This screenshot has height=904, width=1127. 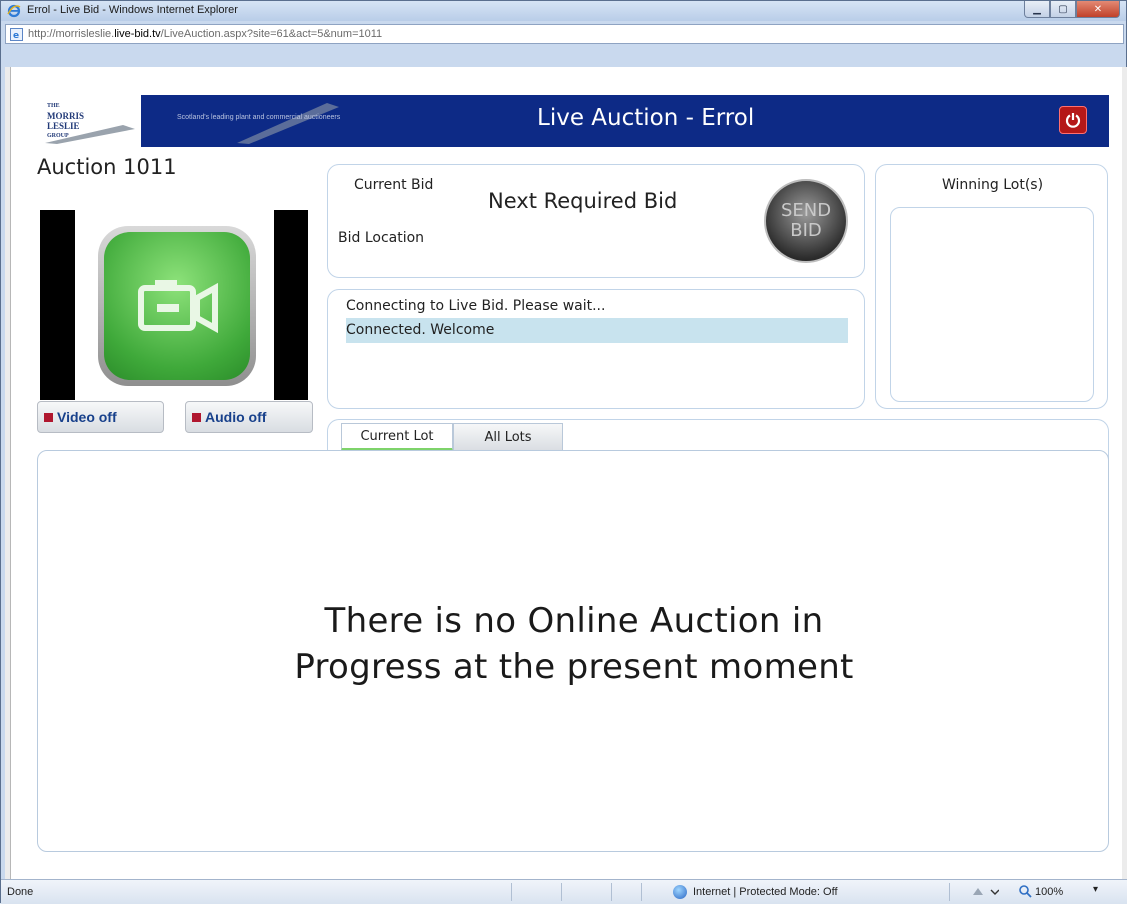 I want to click on power-icon, so click(x=1073, y=120).